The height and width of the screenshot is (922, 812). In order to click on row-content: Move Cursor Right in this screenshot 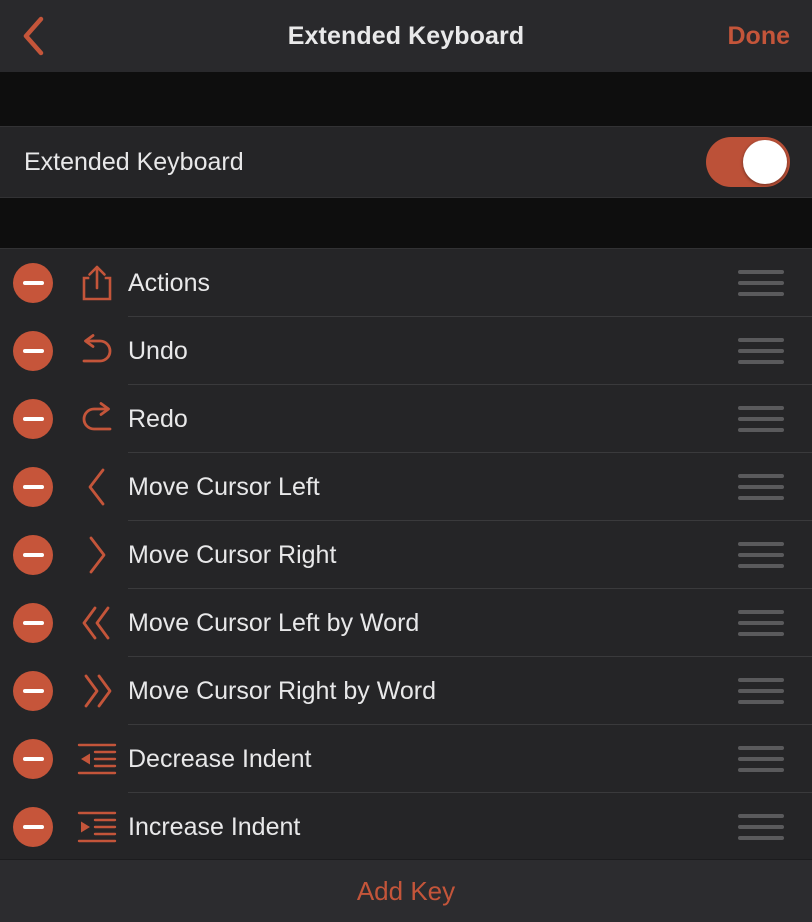, I will do `click(470, 555)`.